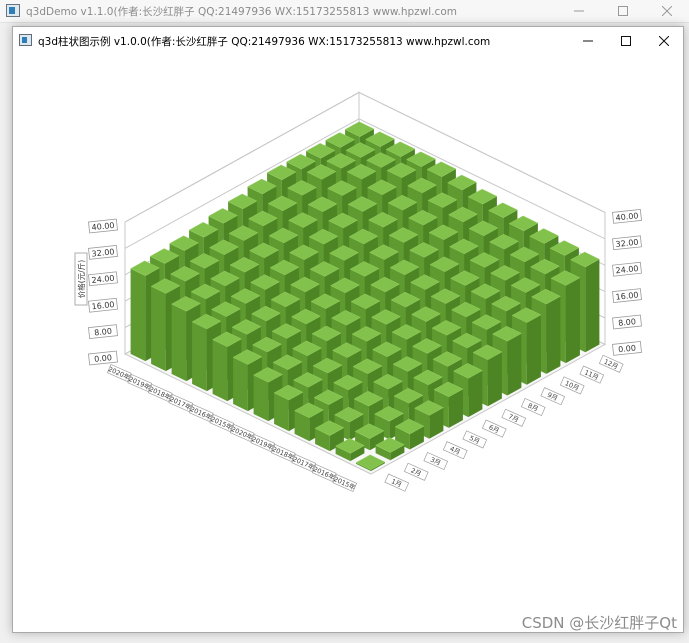 This screenshot has height=643, width=689. What do you see at coordinates (599, 623) in the screenshot?
I see `watermark: CSDN @长沙红胖子Qt` at bounding box center [599, 623].